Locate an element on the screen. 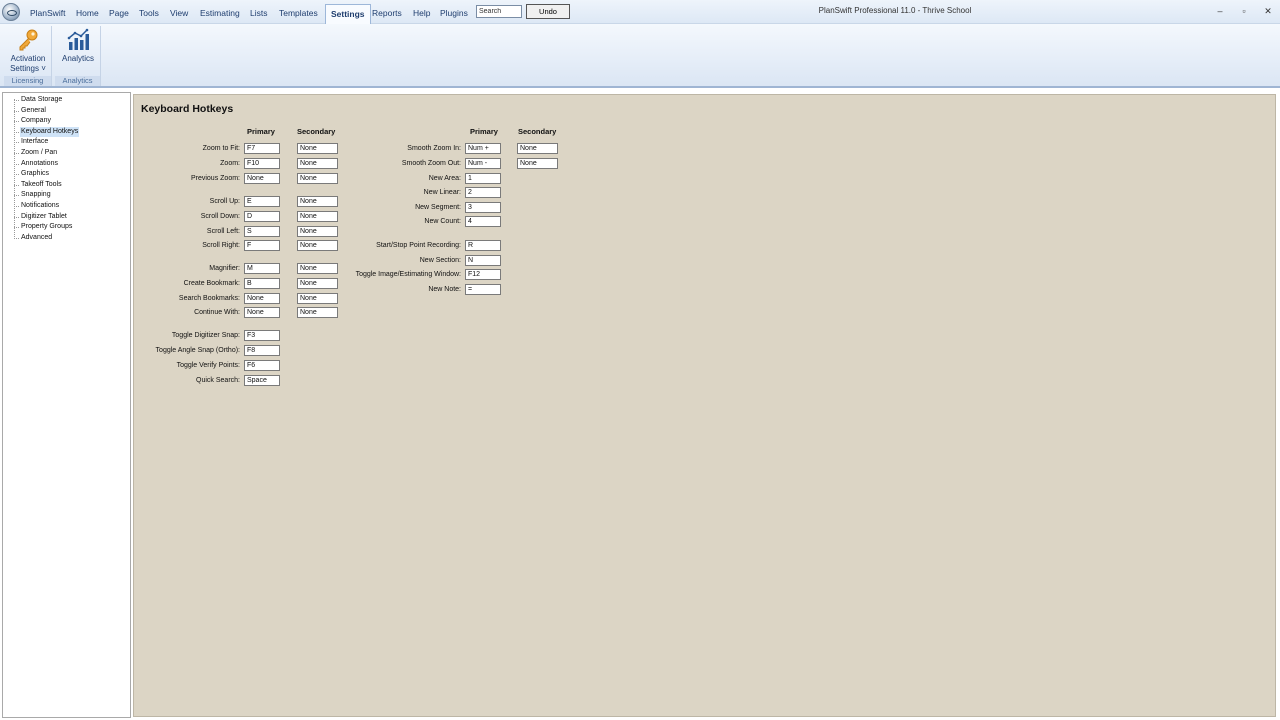 Image resolution: width=1280 pixels, height=720 pixels. hotkey-primary-toggle-digitizer-snap: F3 is located at coordinates (262, 335).